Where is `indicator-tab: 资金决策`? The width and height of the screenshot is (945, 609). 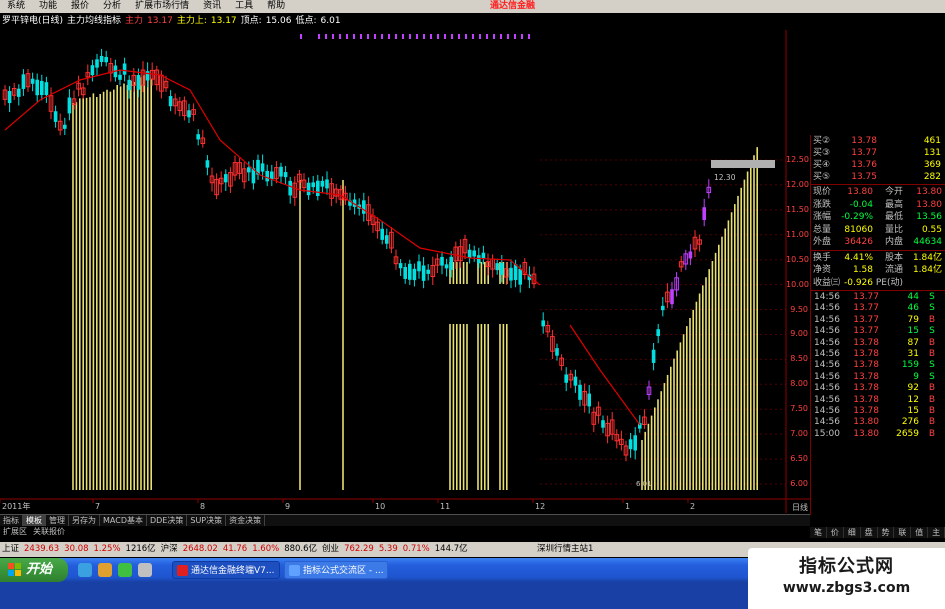 indicator-tab: 资金决策 is located at coordinates (246, 520).